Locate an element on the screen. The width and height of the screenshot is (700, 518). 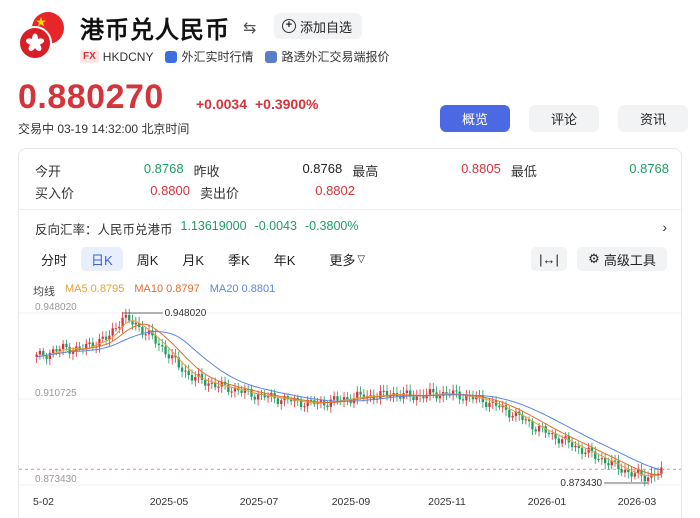
change-abs: +0.0034 is located at coordinates (221, 104).